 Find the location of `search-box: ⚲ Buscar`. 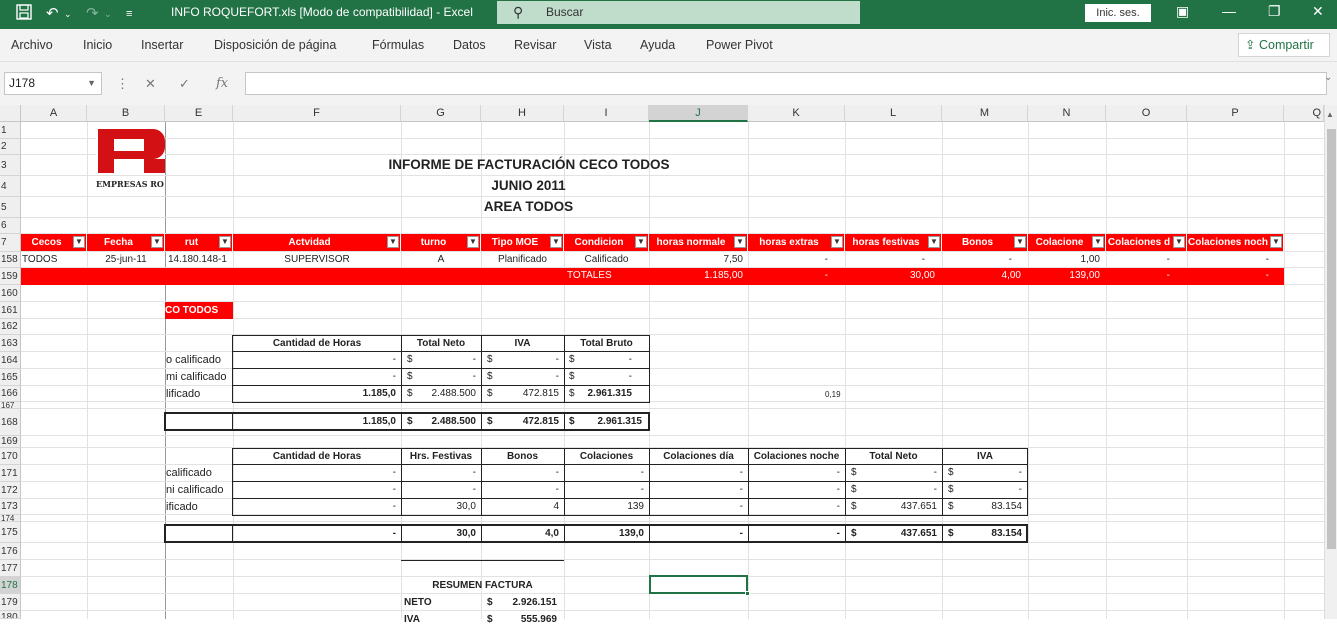

search-box: ⚲ Buscar is located at coordinates (678, 12).